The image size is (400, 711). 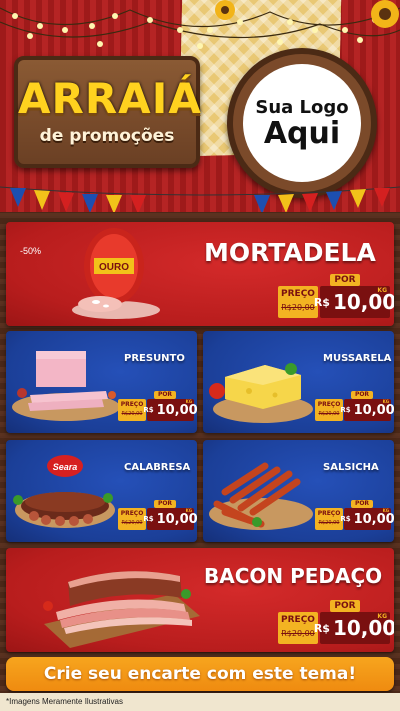 What do you see at coordinates (302, 107) in the screenshot?
I see `logo-line1: Sua Logo` at bounding box center [302, 107].